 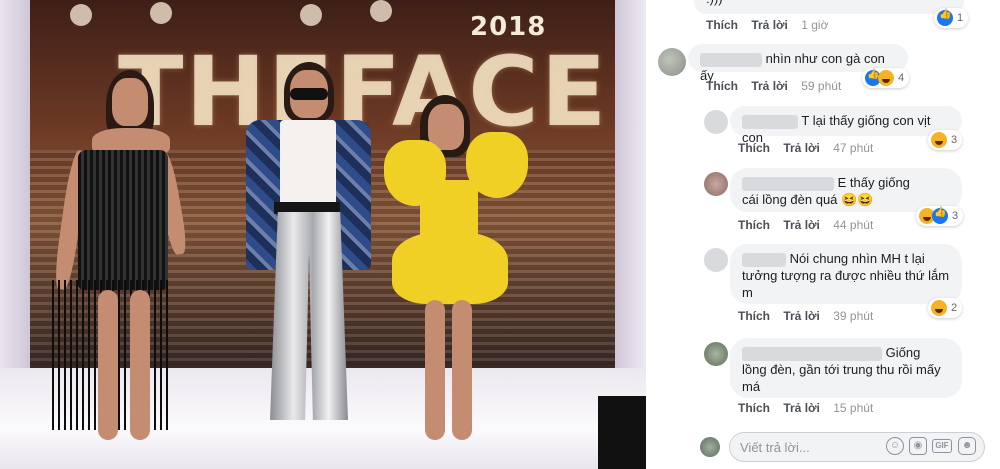 I want to click on model-face, so click(x=130, y=102).